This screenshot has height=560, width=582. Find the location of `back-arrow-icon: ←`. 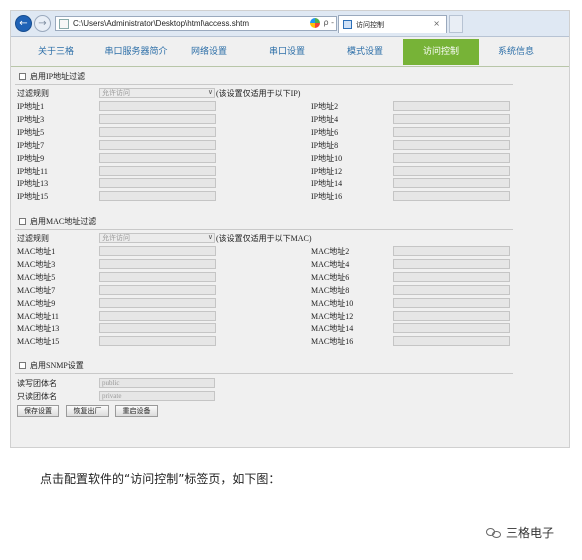

back-arrow-icon: ← is located at coordinates (23, 23).